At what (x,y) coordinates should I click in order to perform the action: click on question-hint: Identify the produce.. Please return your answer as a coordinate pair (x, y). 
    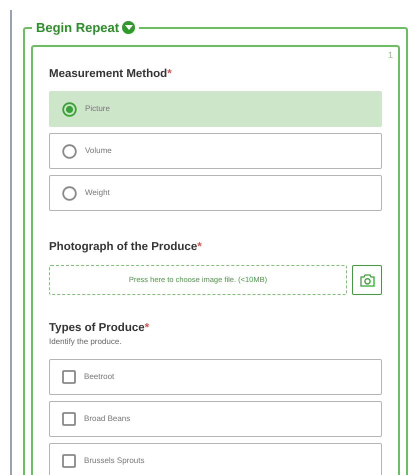
    Looking at the image, I should click on (85, 342).